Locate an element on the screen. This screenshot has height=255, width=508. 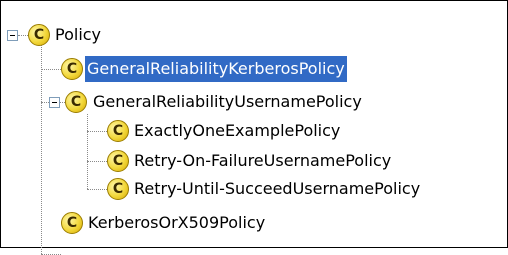
tree-node-policy: Policy is located at coordinates (78, 35).